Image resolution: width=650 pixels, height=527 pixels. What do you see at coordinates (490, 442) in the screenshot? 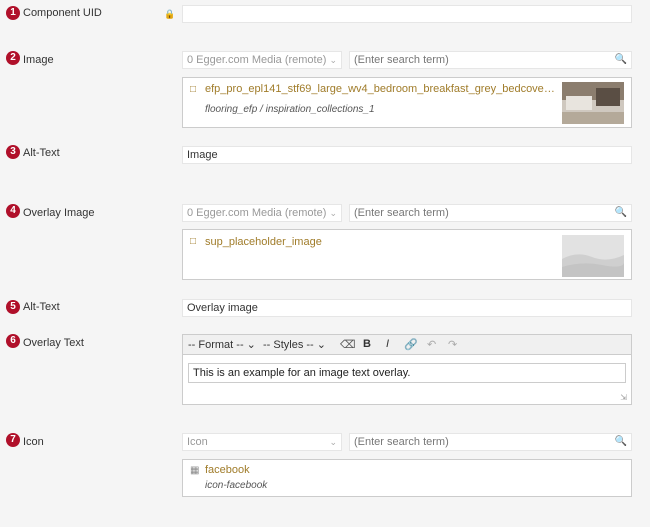
I see `icon-search-input: (Enter search term) 🔍` at bounding box center [490, 442].